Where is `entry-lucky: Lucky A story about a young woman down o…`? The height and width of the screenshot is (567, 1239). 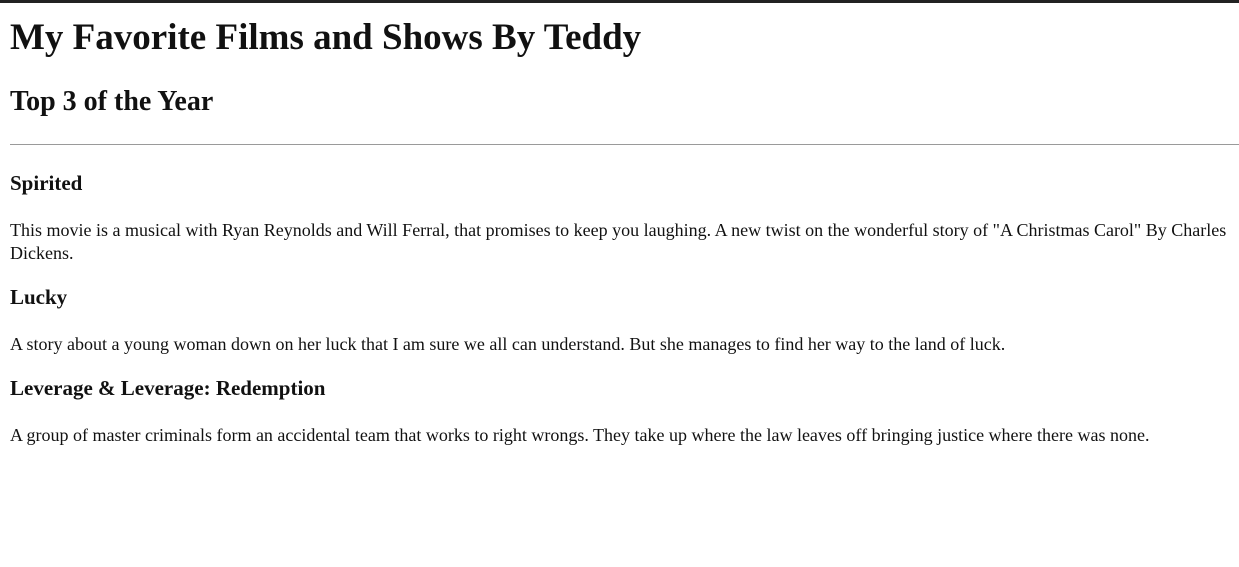
entry-lucky: Lucky A story about a young woman down o… is located at coordinates (619, 320).